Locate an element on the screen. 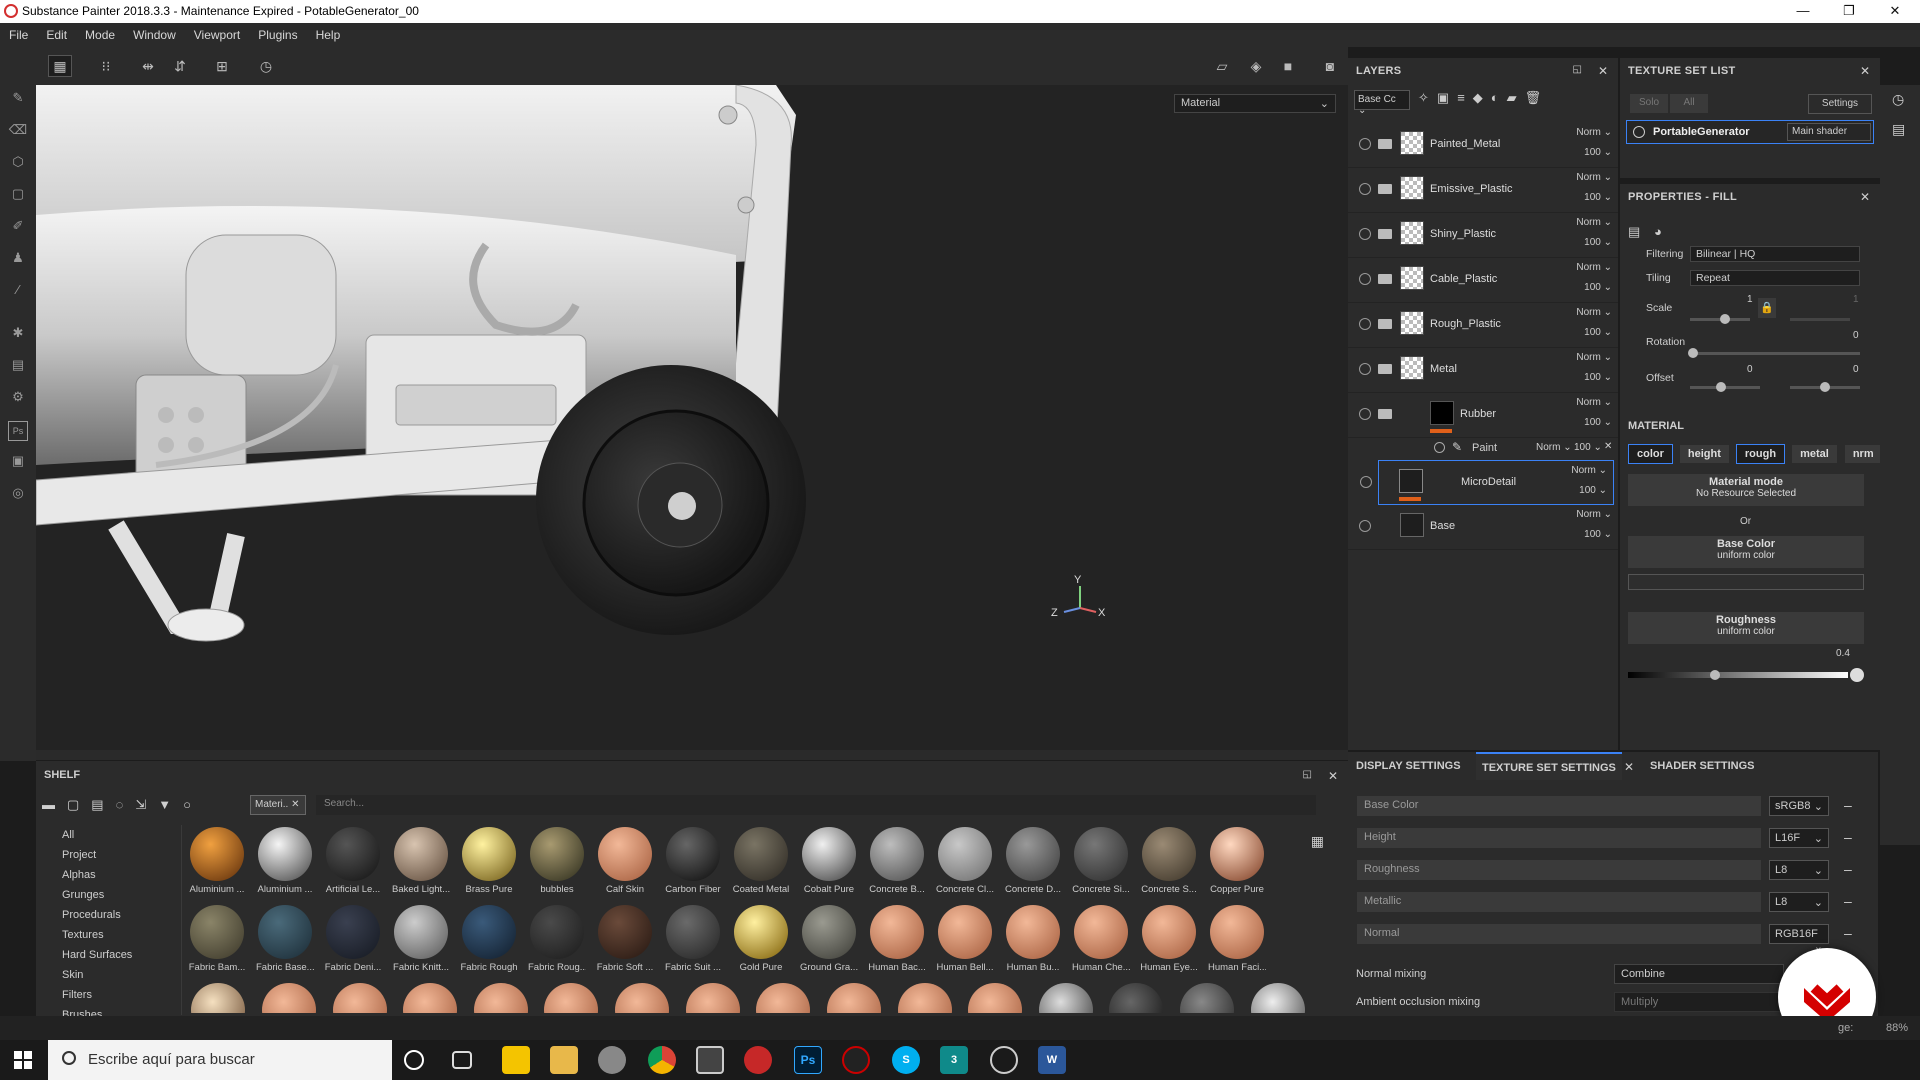 This screenshot has width=1920, height=1080. single-view-icon: ▦ is located at coordinates (60, 66).